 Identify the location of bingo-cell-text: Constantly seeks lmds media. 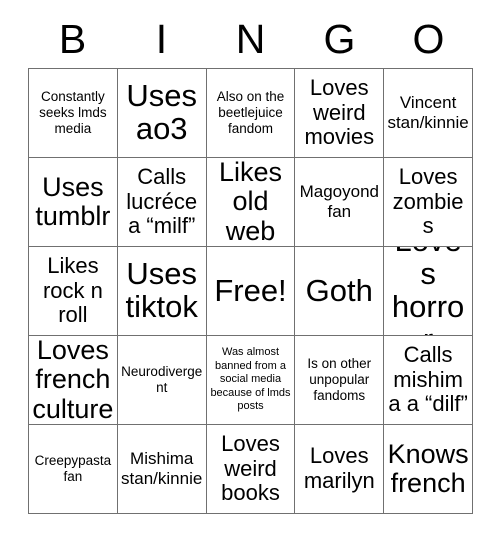
(73, 112).